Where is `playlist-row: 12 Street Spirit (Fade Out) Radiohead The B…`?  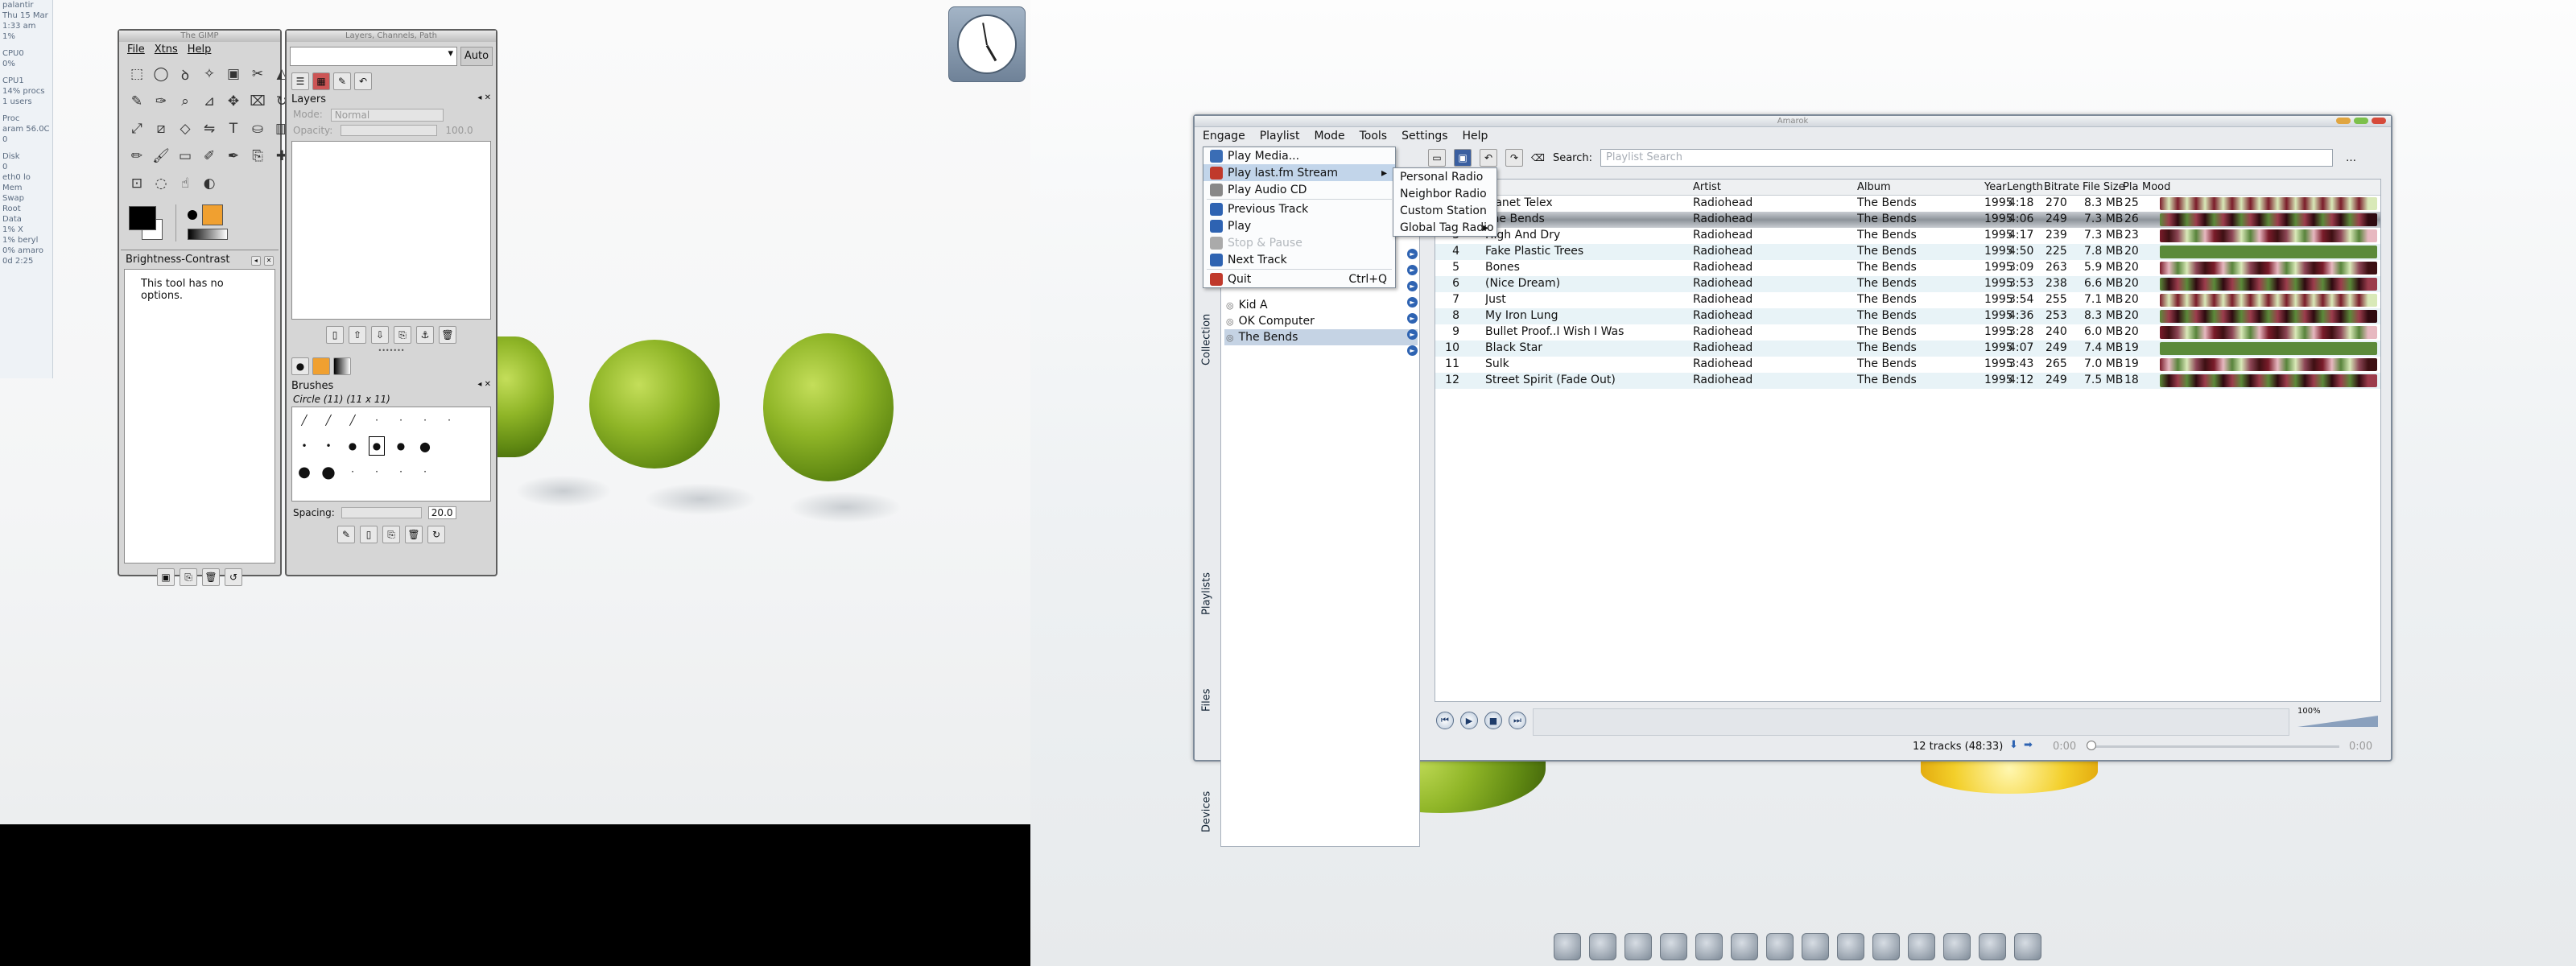 playlist-row: 12 Street Spirit (Fade Out) Radiohead The B… is located at coordinates (1907, 381).